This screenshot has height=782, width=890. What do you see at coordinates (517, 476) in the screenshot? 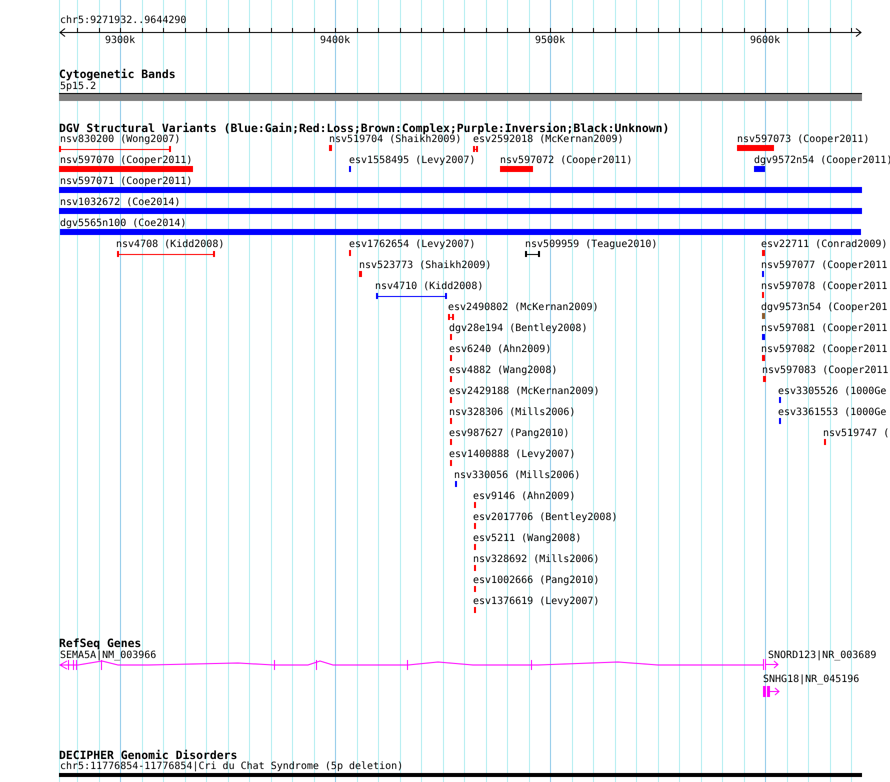
I see `variant-label: nsv330056 (Mills2006)` at bounding box center [517, 476].